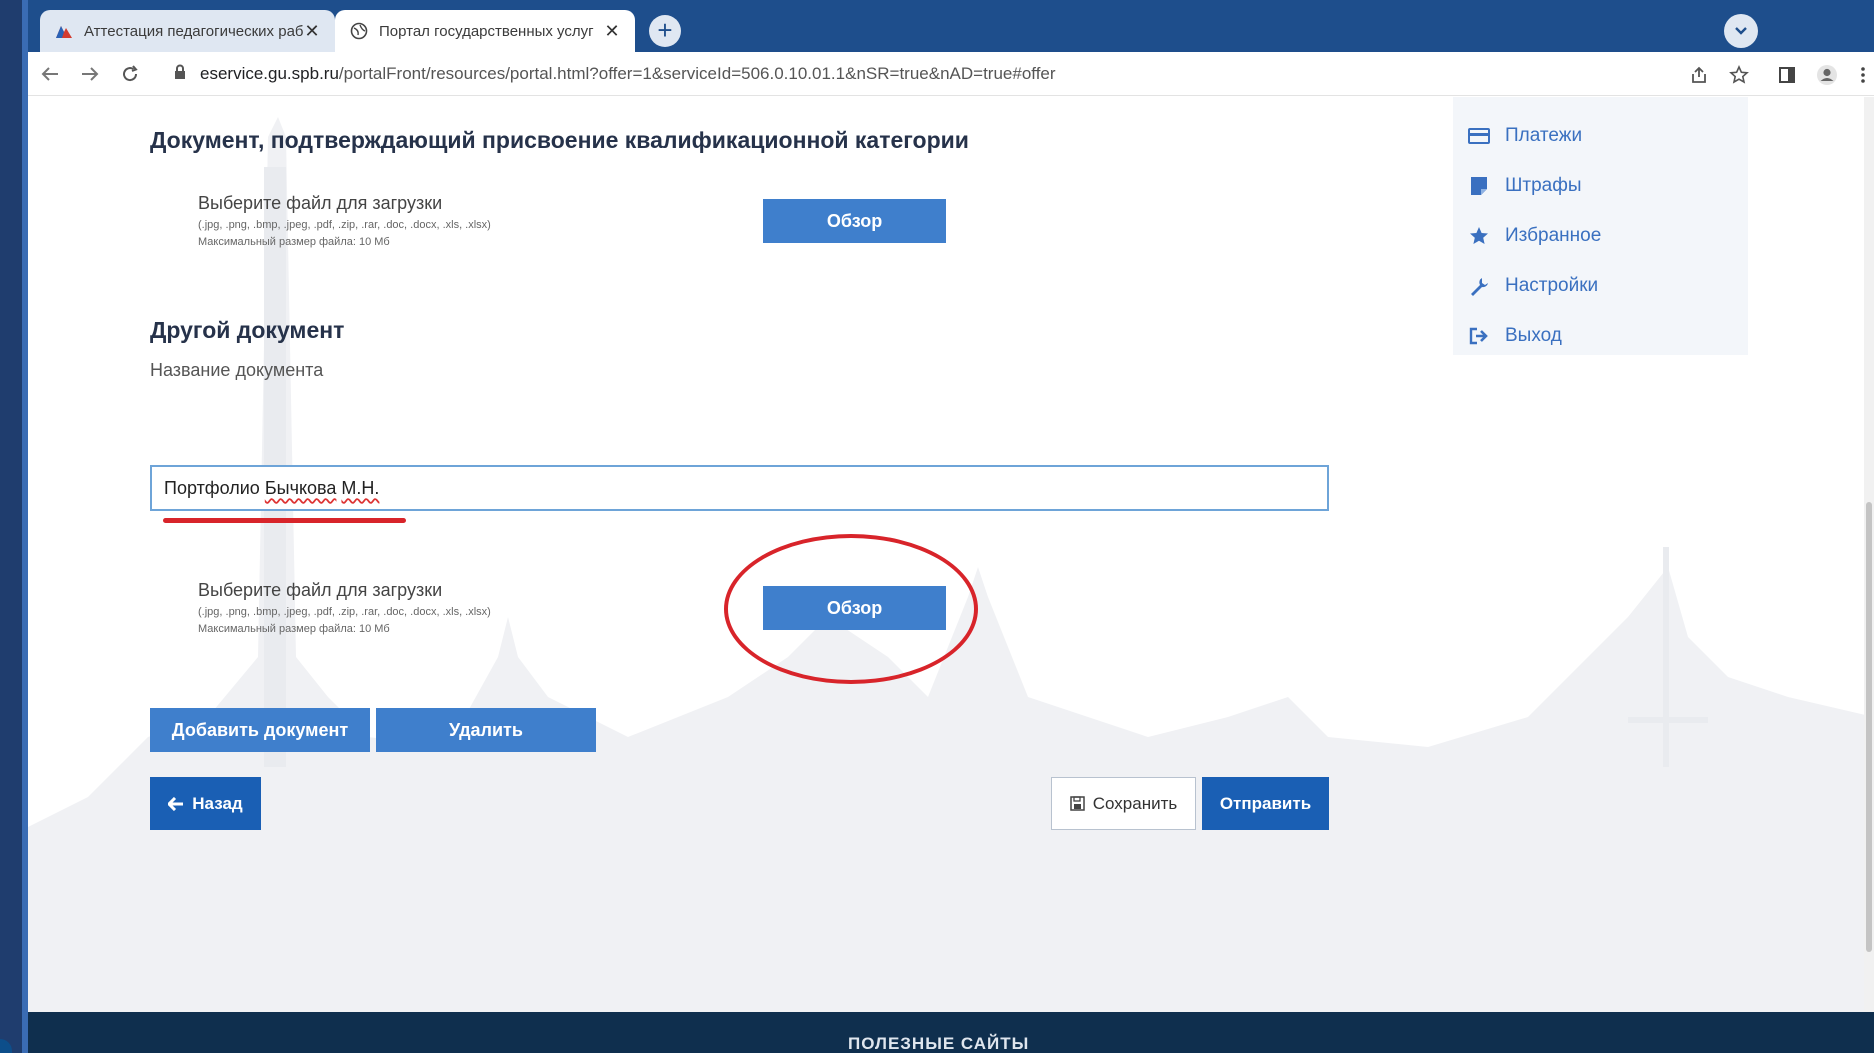 The image size is (1874, 1053). I want to click on sidebar-item-payments: Платежи, so click(1600, 136).